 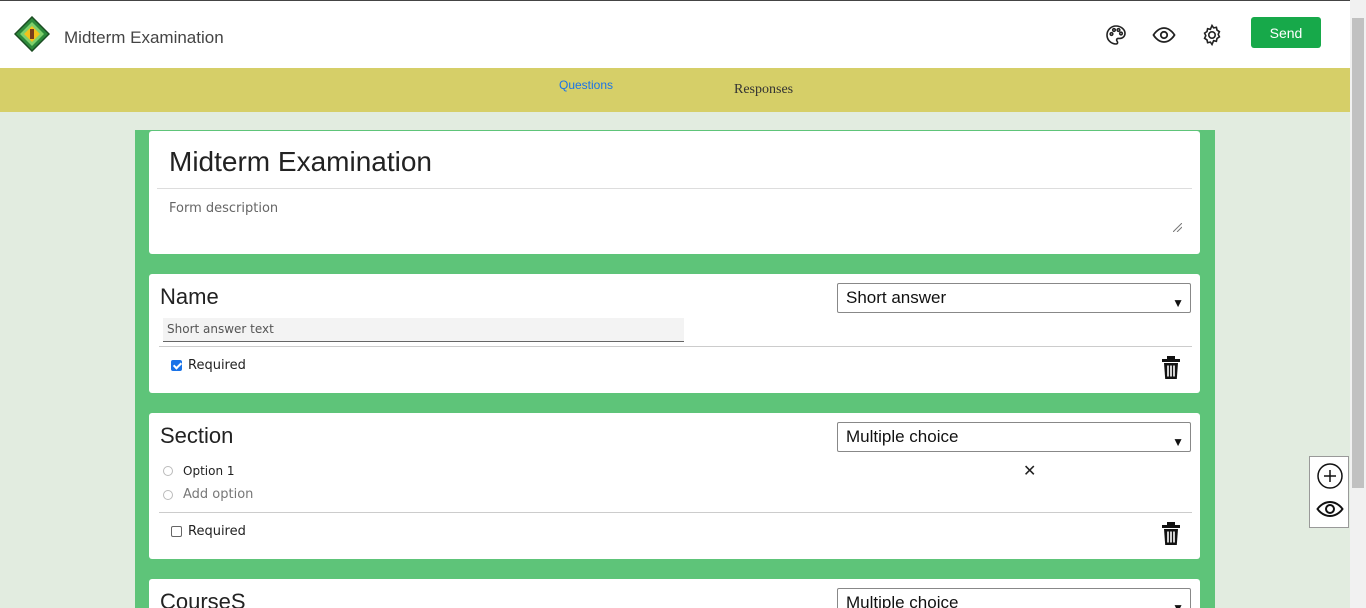 What do you see at coordinates (1330, 476) in the screenshot?
I see `add-question-icon` at bounding box center [1330, 476].